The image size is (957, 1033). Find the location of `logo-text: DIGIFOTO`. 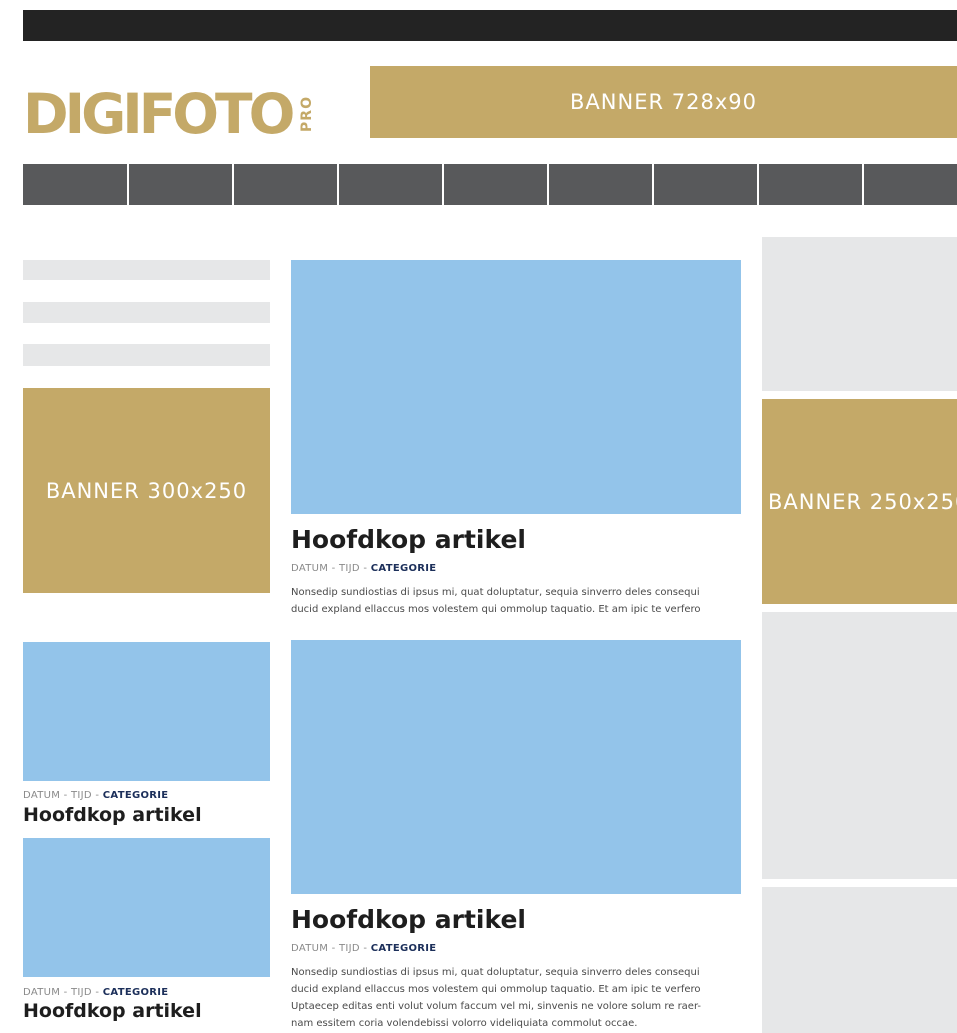

logo-text: DIGIFOTO is located at coordinates (159, 113).